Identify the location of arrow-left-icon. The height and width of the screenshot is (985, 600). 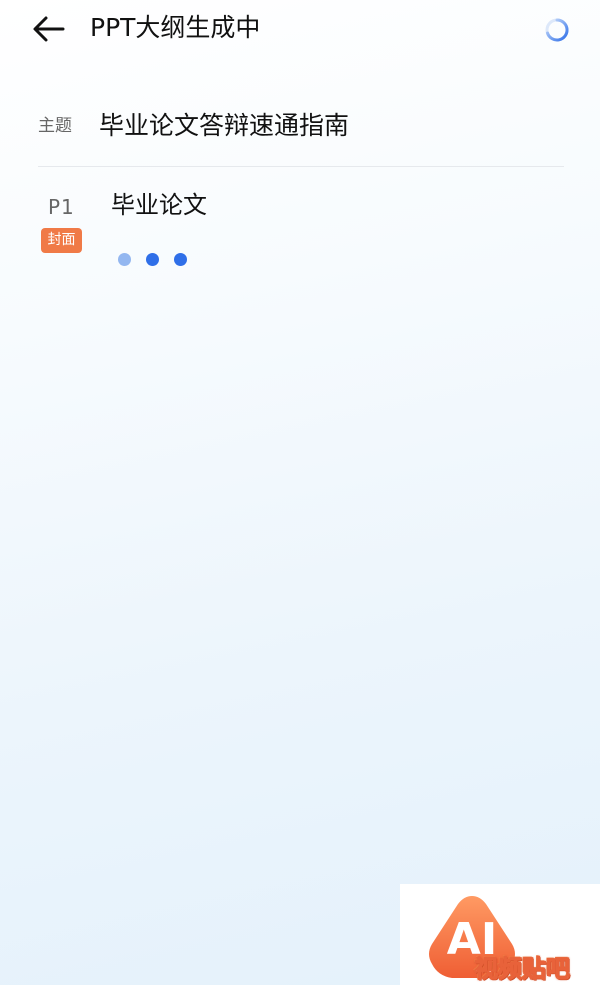
(49, 29).